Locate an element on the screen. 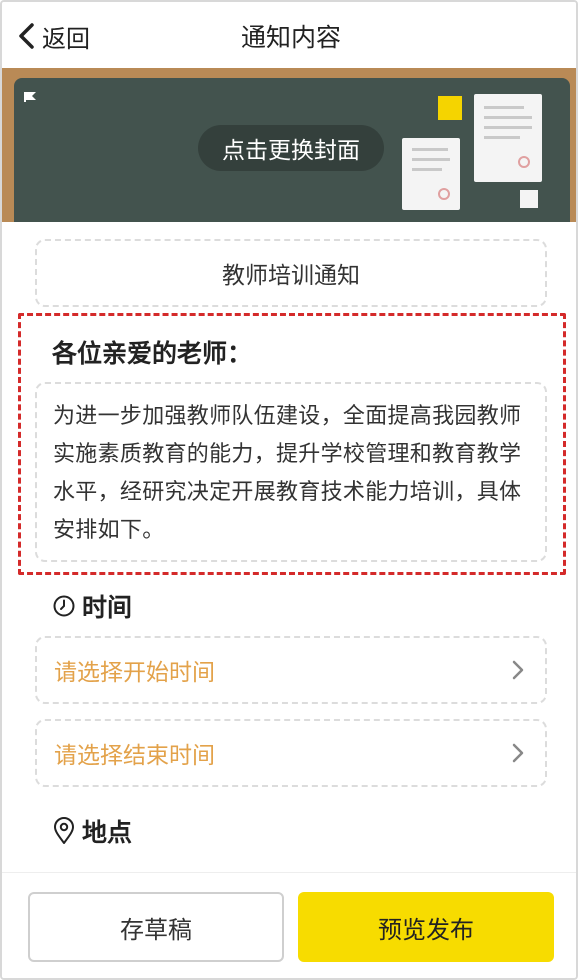  end-time-picker: 请选择结束时间 is located at coordinates (291, 753).